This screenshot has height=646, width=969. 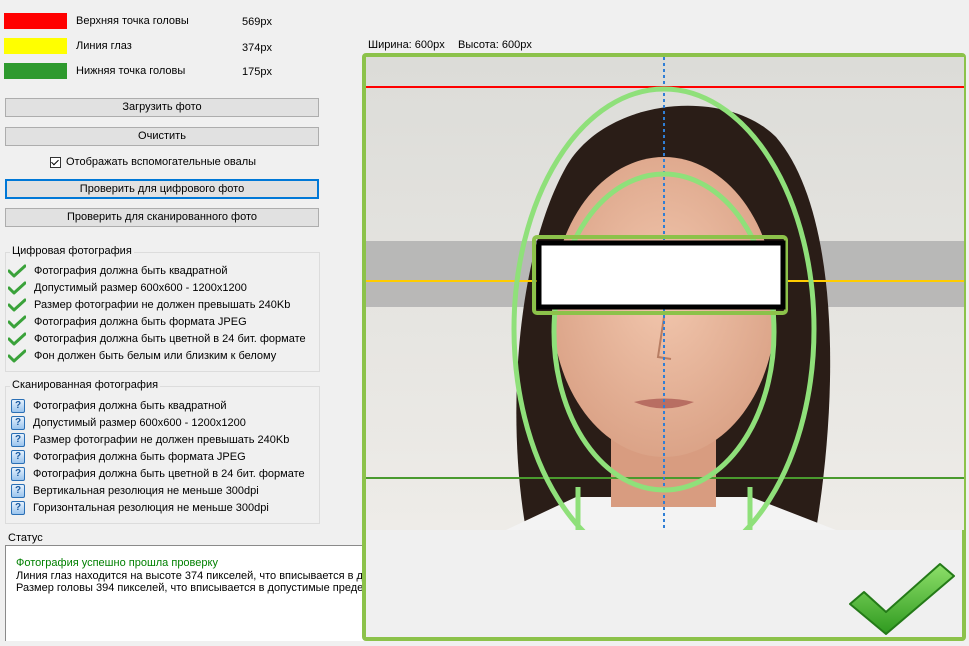 What do you see at coordinates (132, 21) in the screenshot?
I see `legend-label-top-head: Верхняя точка головы` at bounding box center [132, 21].